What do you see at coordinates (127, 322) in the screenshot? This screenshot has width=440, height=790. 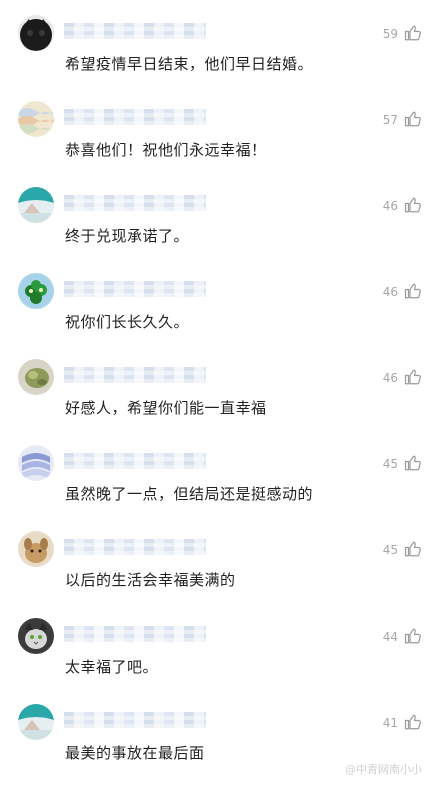 I see `comment-text: 祝你们长长久久。` at bounding box center [127, 322].